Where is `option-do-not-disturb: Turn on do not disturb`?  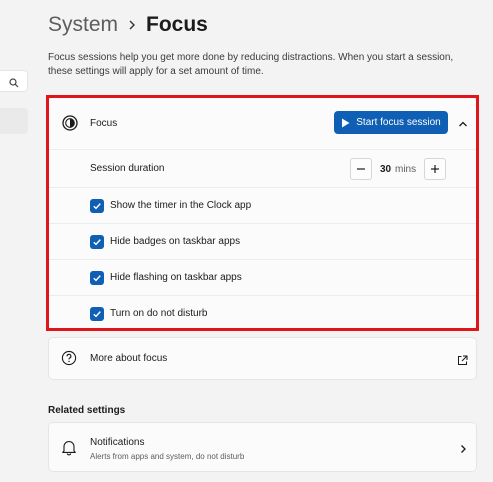 option-do-not-disturb: Turn on do not disturb is located at coordinates (262, 313).